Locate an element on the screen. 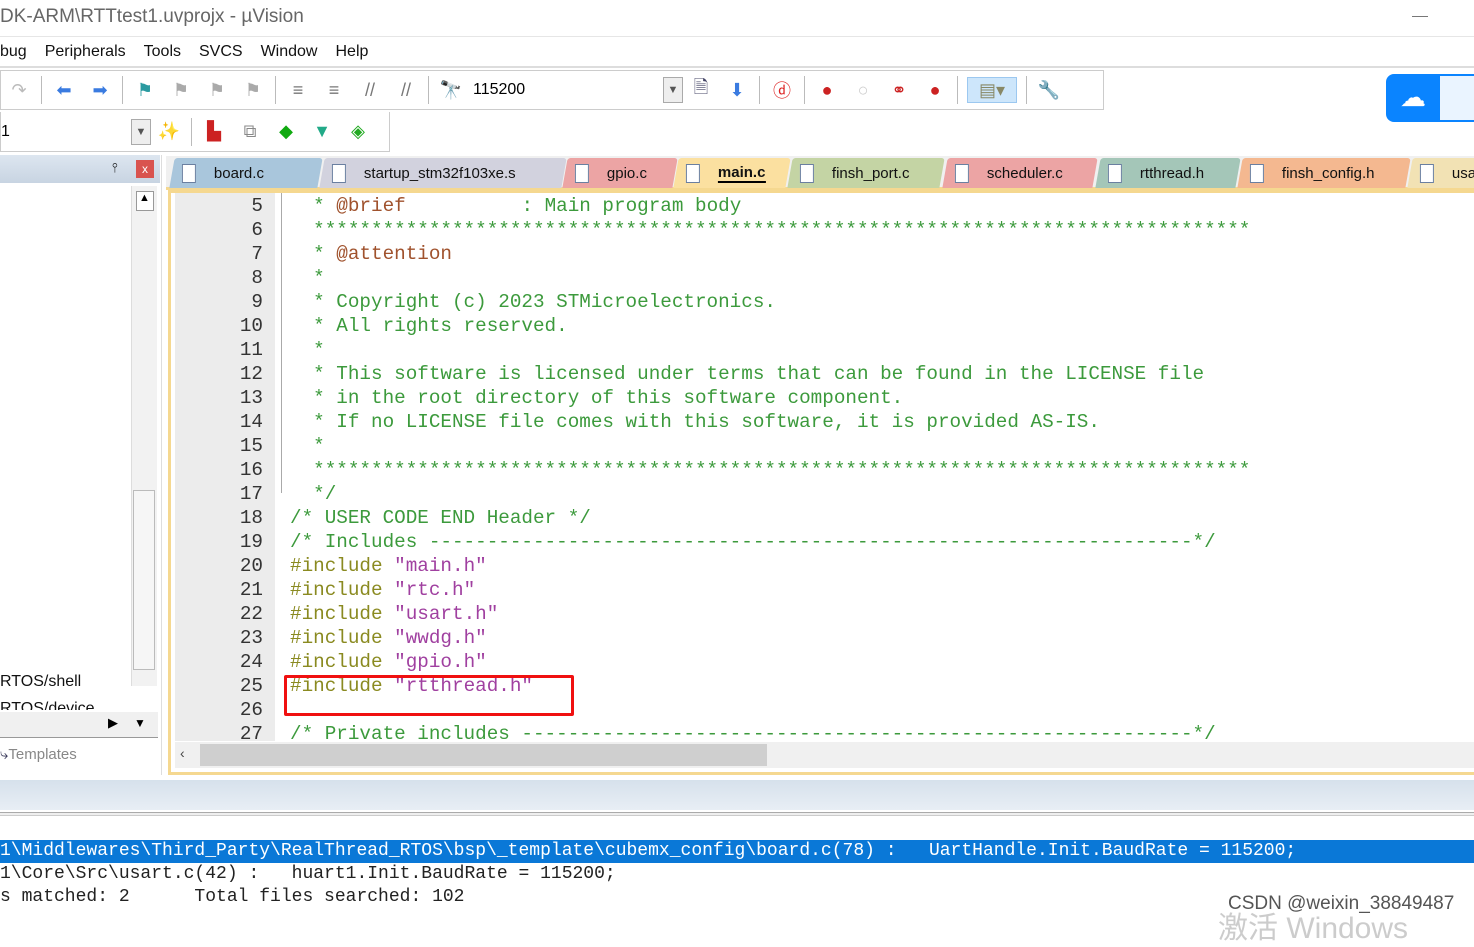 Image resolution: width=1474 pixels, height=947 pixels. kill-all-breakpoints-icon: ● is located at coordinates (935, 90).